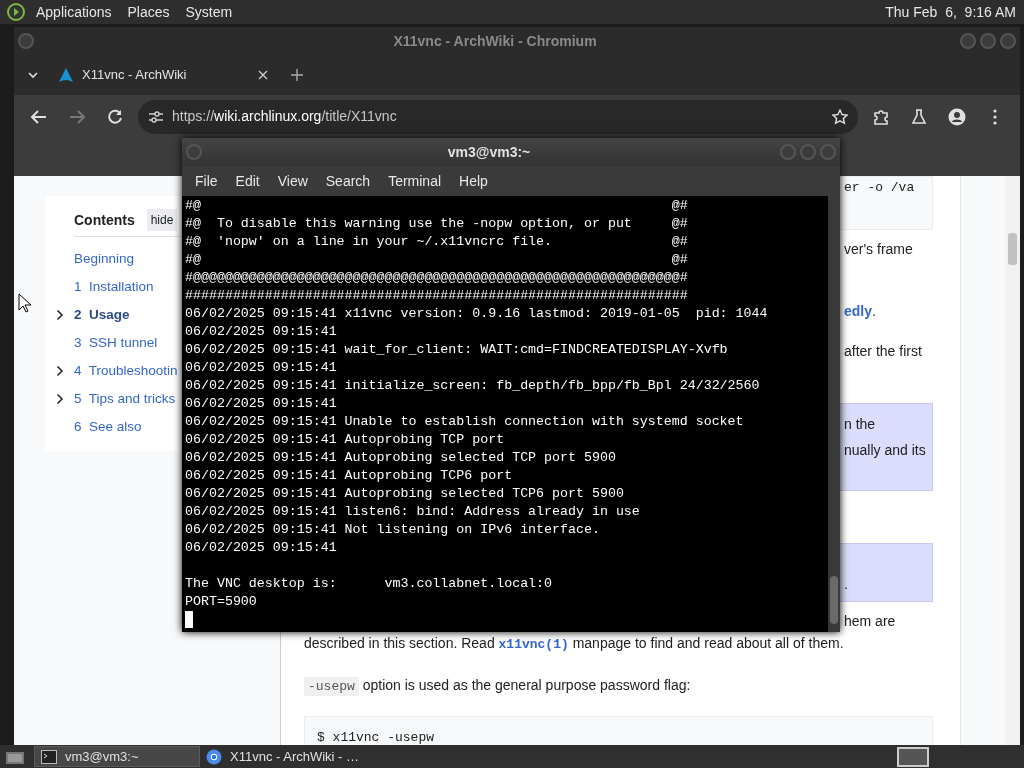 The image size is (1024, 768). What do you see at coordinates (16, 12) in the screenshot?
I see `logo-icon` at bounding box center [16, 12].